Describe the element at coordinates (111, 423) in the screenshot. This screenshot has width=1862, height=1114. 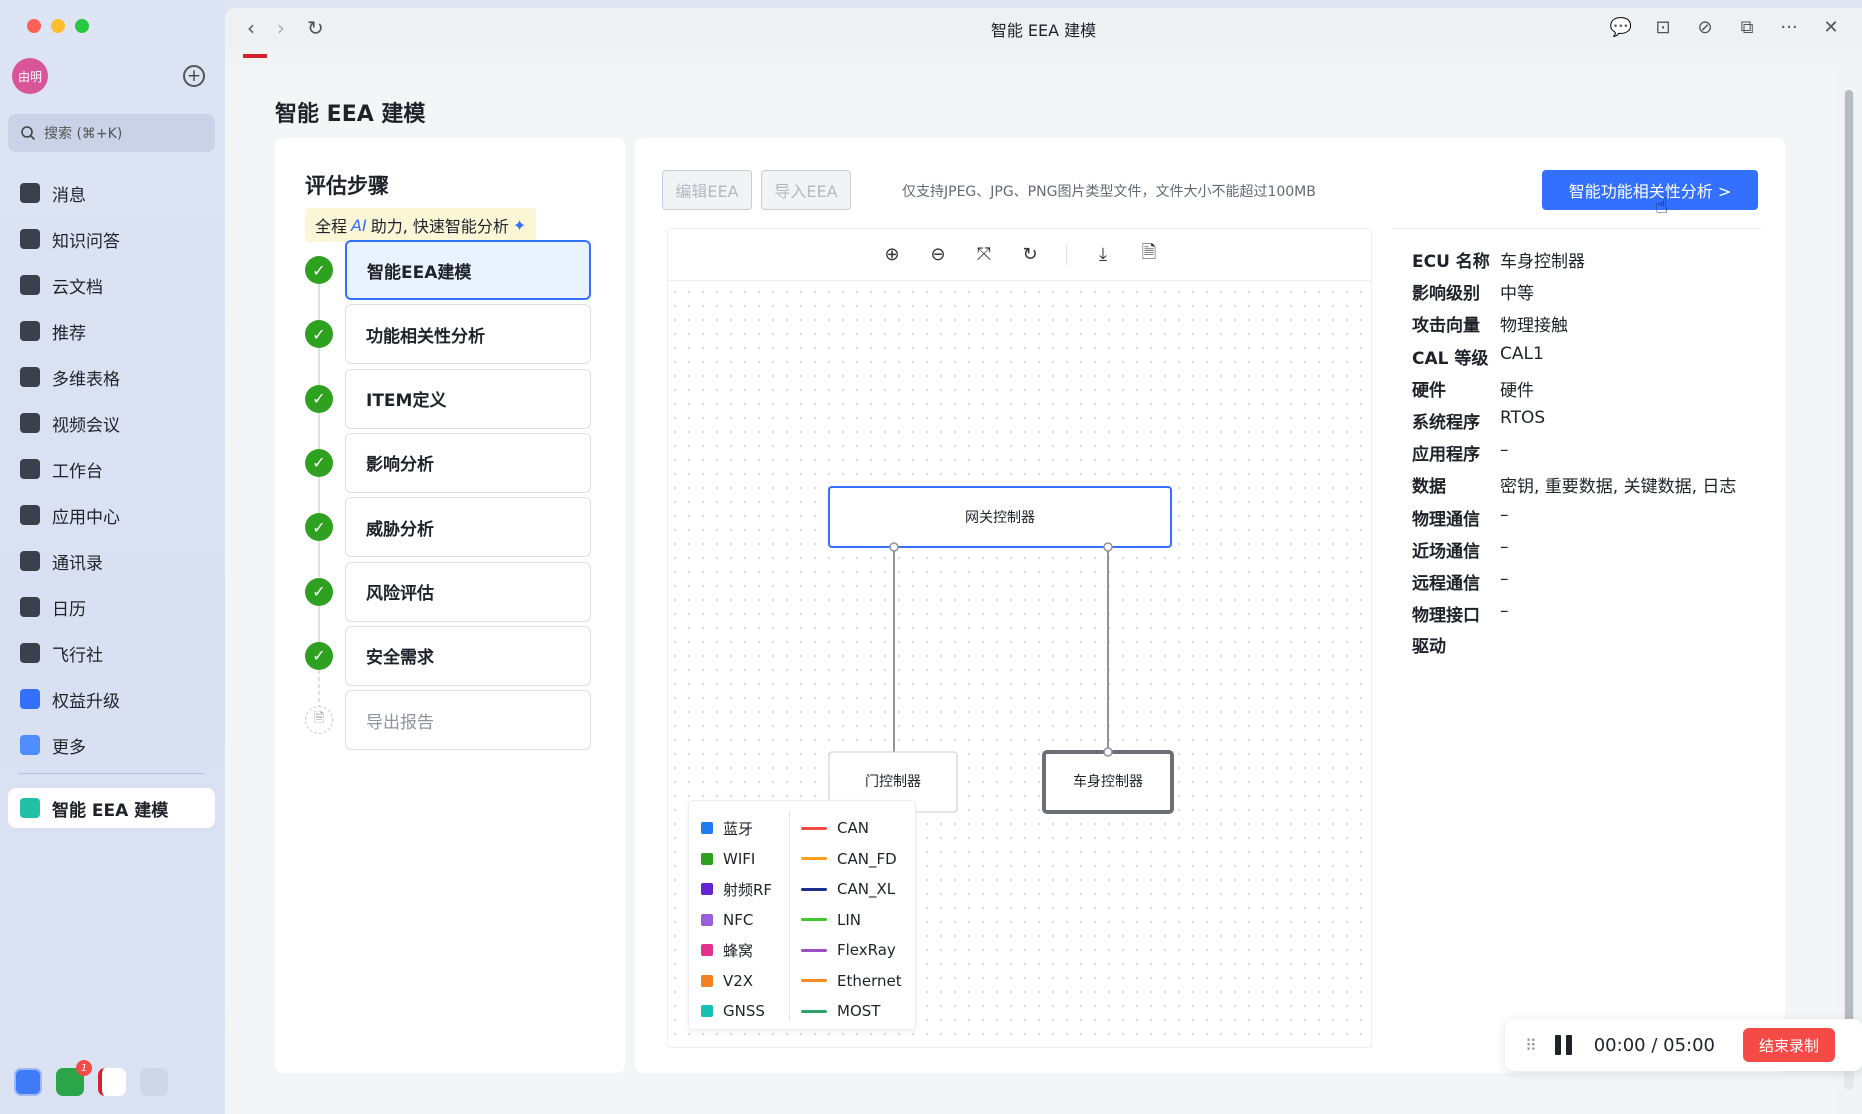
I see `sidebar-item: 视频会议` at that location.